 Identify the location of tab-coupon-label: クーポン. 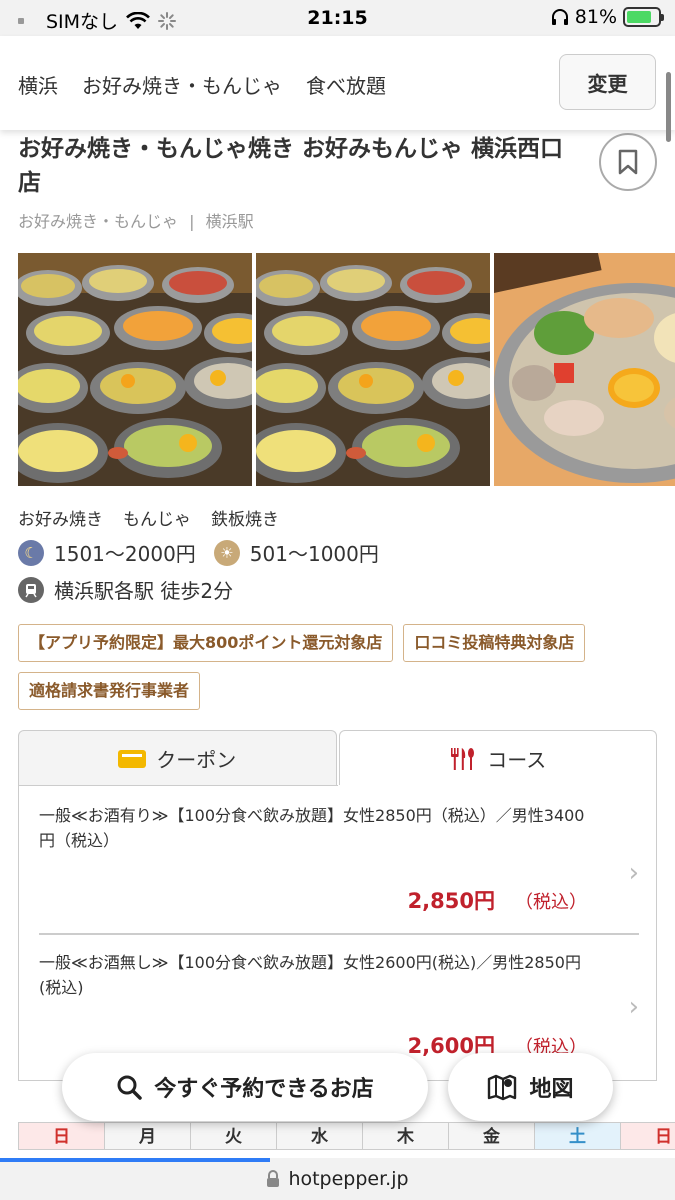
(196, 760).